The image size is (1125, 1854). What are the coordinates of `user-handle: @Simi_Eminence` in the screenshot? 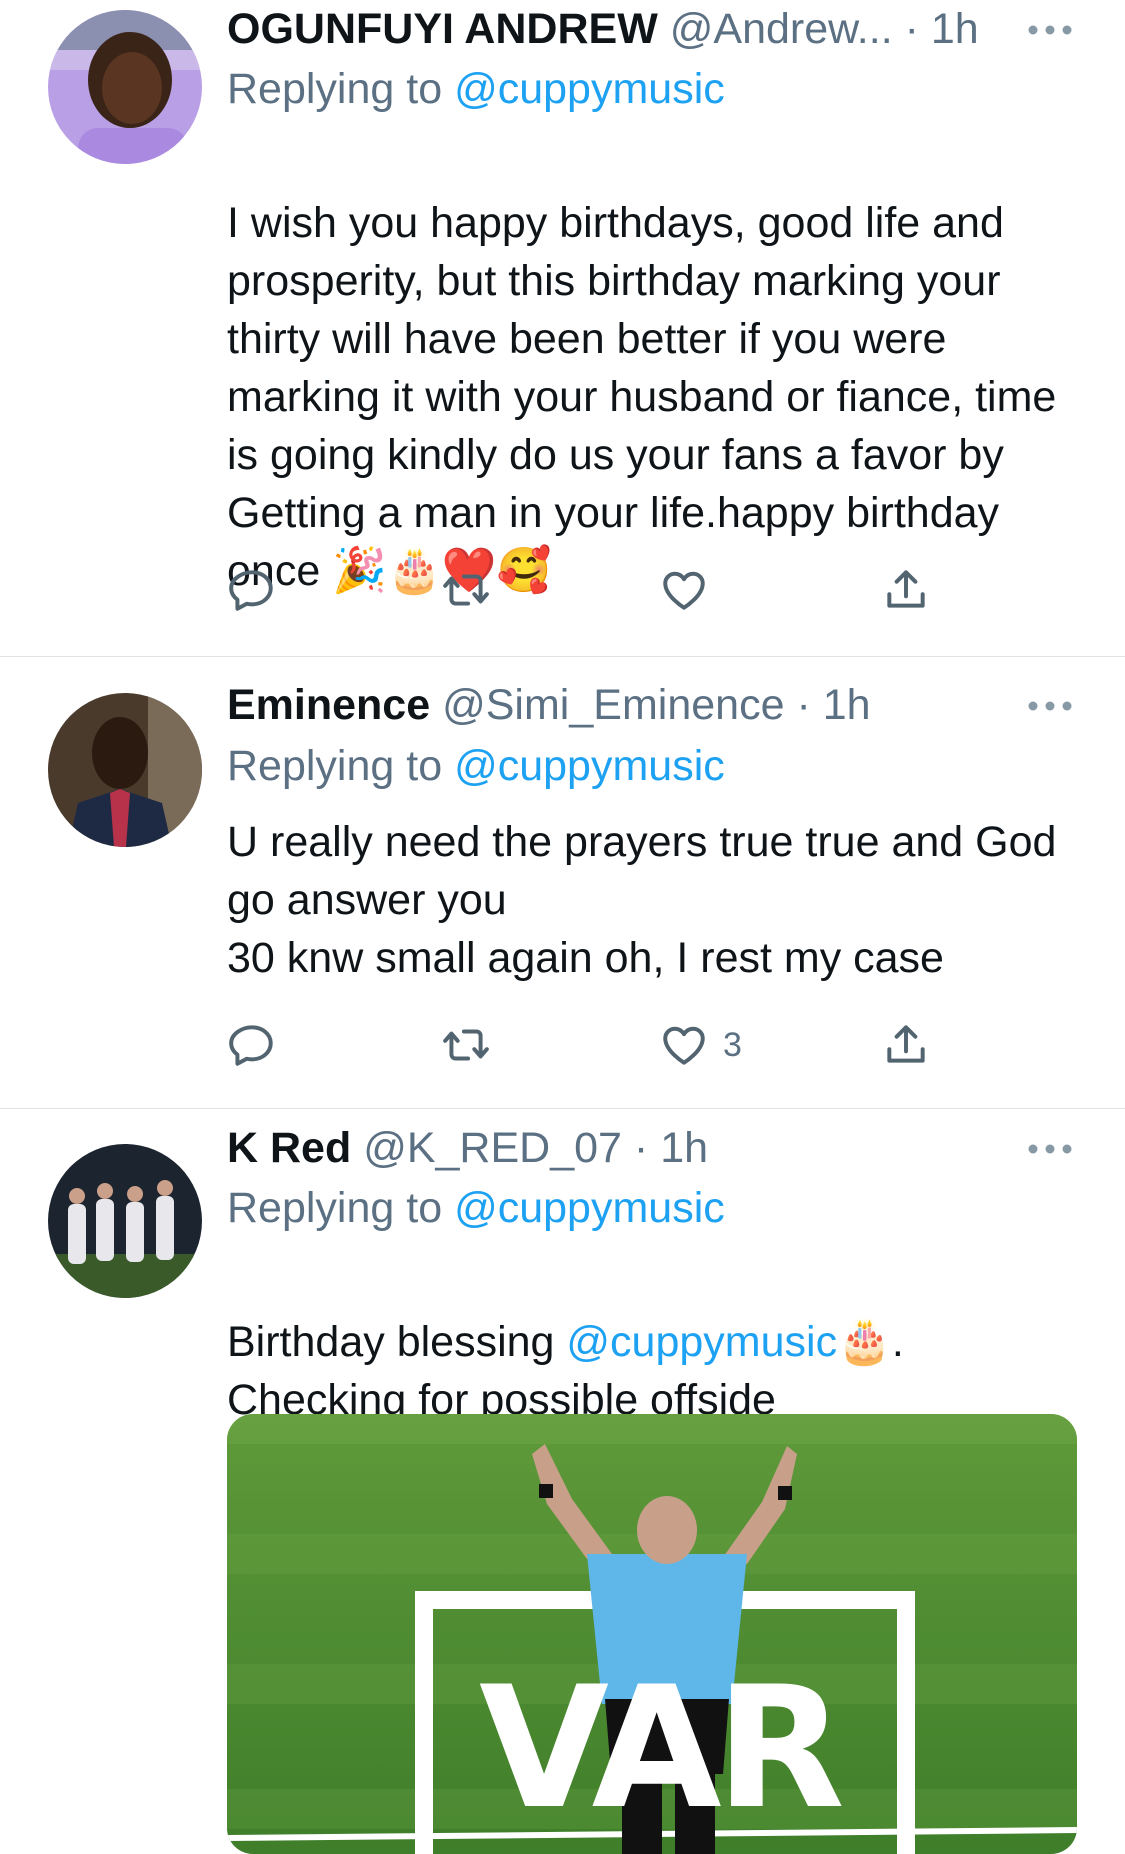 It's located at (613, 705).